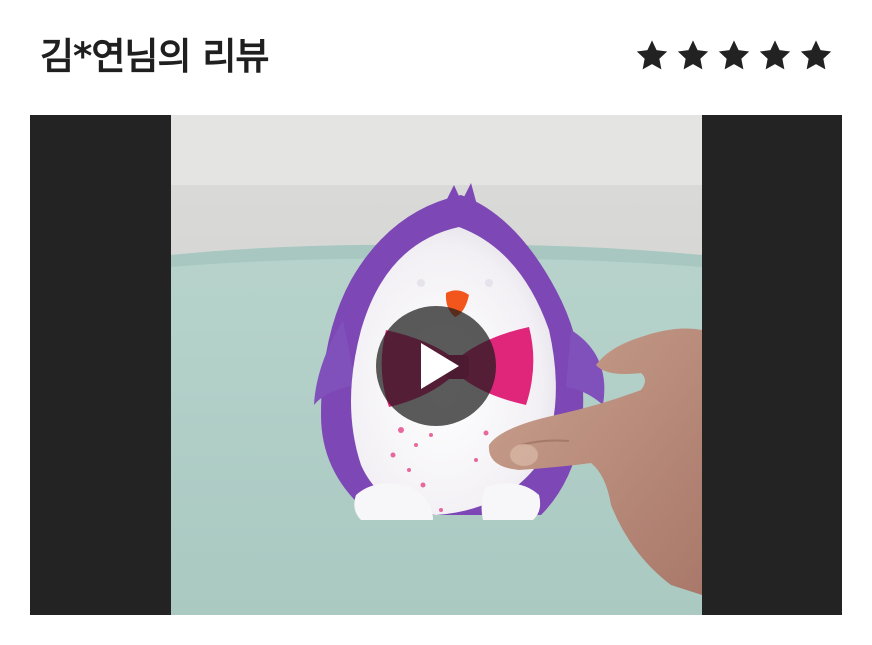 The height and width of the screenshot is (645, 872). What do you see at coordinates (440, 366) in the screenshot?
I see `play-icon` at bounding box center [440, 366].